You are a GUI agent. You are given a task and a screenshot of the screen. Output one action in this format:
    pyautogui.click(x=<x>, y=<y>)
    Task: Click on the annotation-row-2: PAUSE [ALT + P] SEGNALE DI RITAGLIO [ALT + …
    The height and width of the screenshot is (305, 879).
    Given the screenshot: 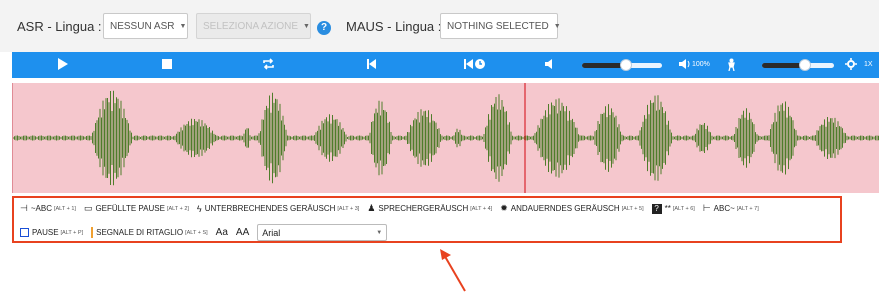 What is the action you would take?
    pyautogui.click(x=204, y=232)
    